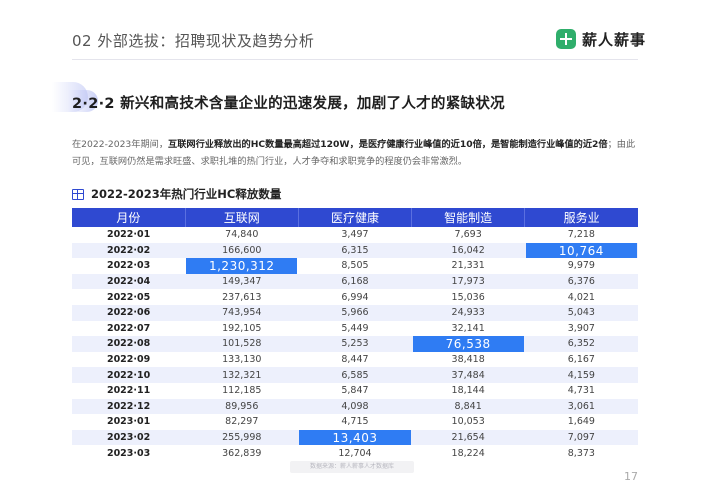 The width and height of the screenshot is (710, 504). What do you see at coordinates (242, 297) in the screenshot?
I see `value-cell: 237,613` at bounding box center [242, 297].